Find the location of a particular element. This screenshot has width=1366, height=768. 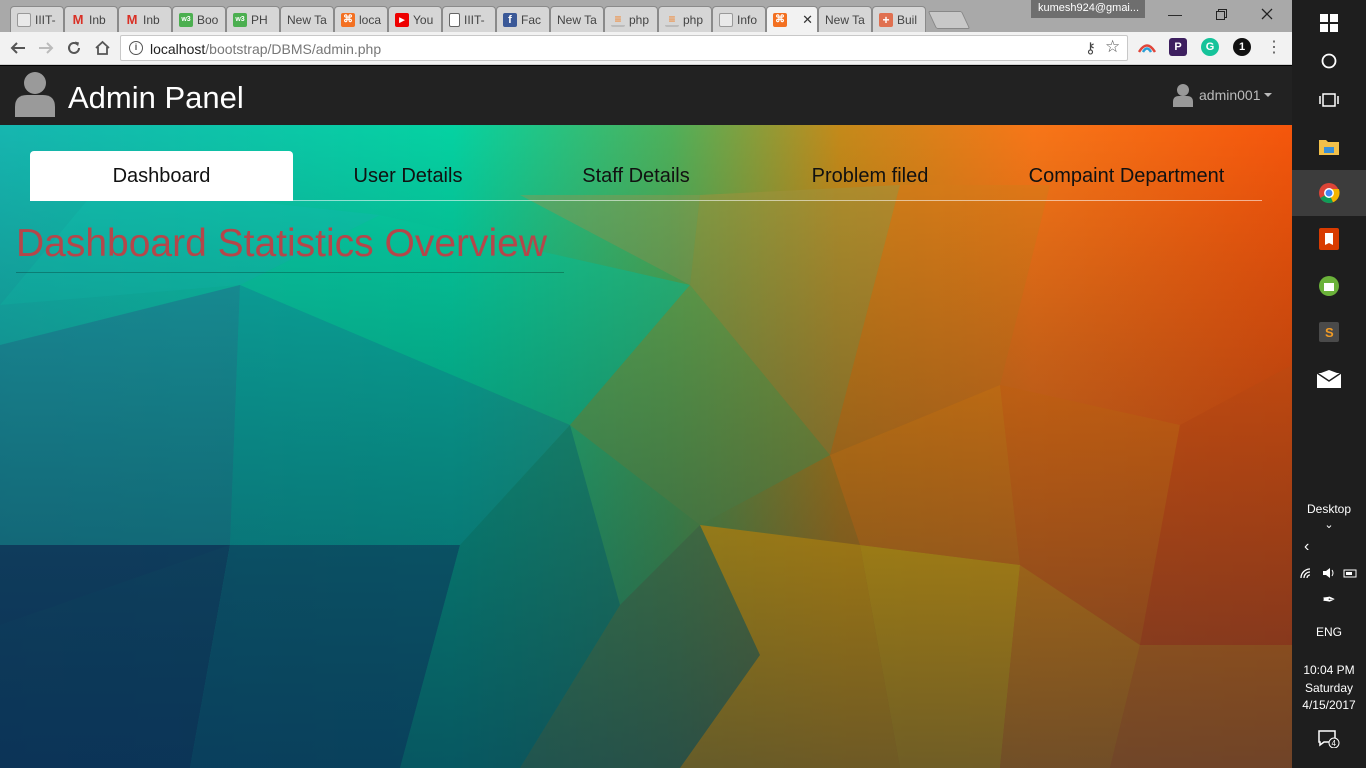

tab-complaint-department: Compaint Department is located at coordinates (1126, 176).